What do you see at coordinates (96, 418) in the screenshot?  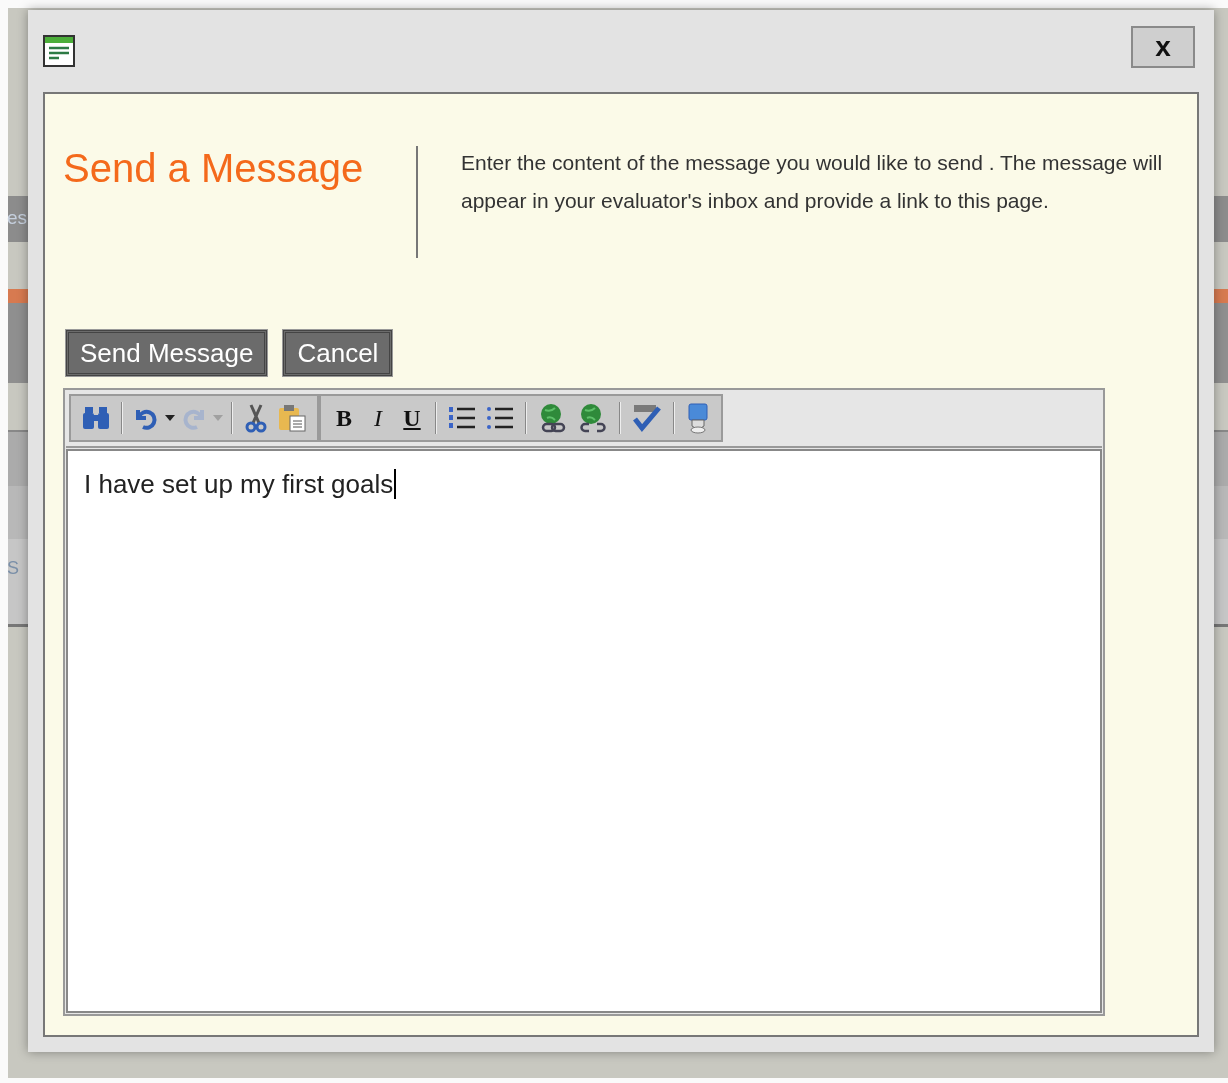 I see `binoculars-icon` at bounding box center [96, 418].